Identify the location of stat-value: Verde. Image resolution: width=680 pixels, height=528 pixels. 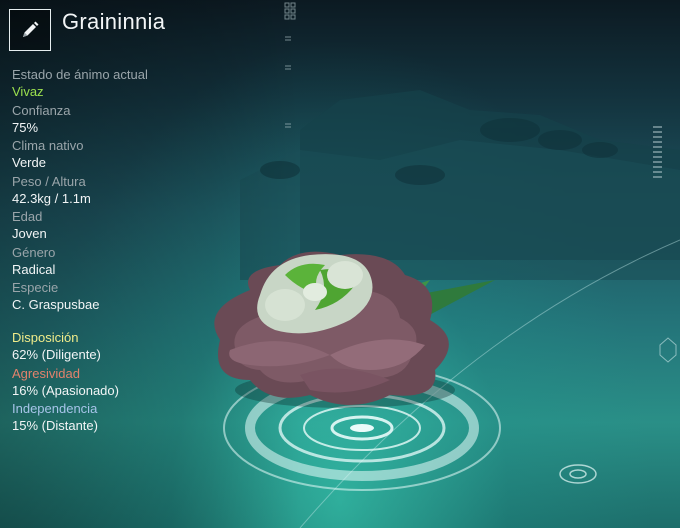
(29, 162).